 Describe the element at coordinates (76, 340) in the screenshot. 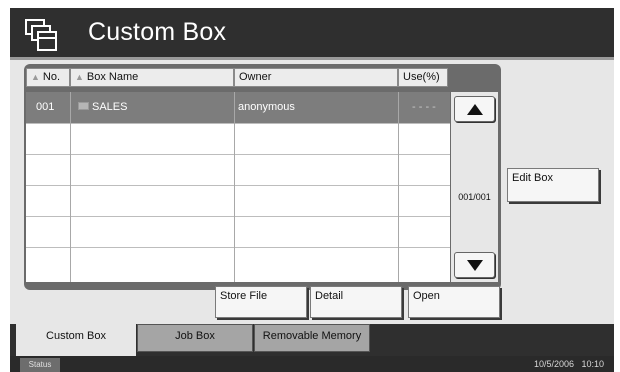

I see `tab-custom-box: Custom Box` at that location.